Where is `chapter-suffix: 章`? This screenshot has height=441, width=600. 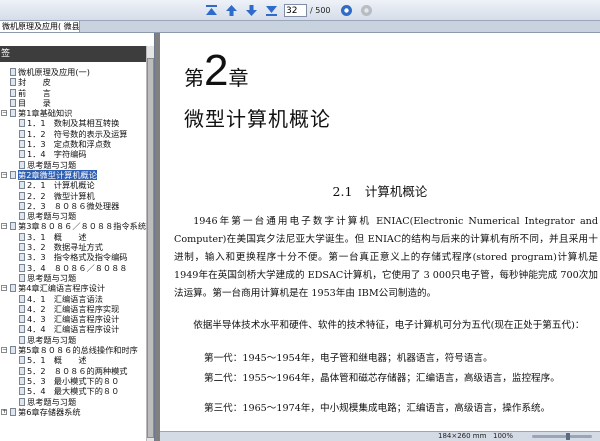 chapter-suffix: 章 is located at coordinates (238, 78).